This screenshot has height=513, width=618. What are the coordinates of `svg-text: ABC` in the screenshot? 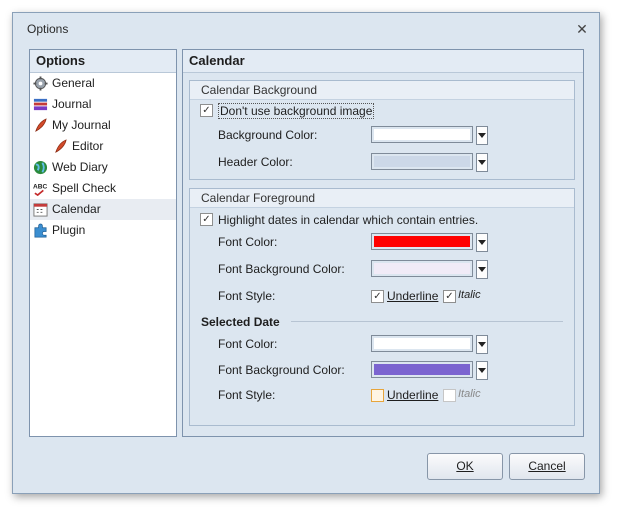 It's located at (40, 187).